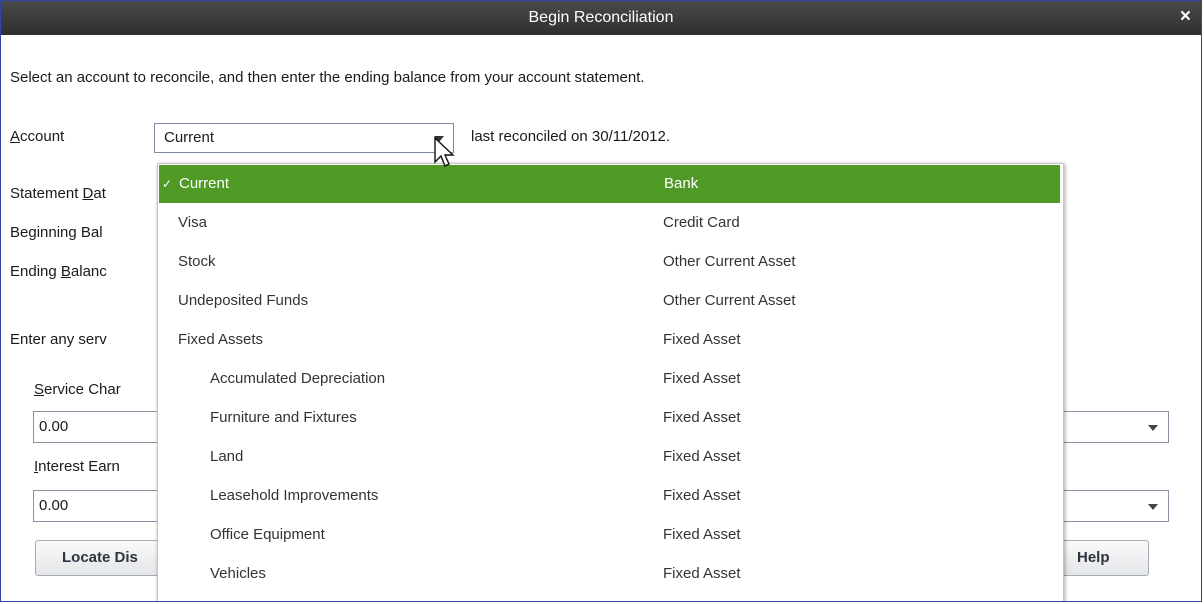 The image size is (1204, 604). What do you see at coordinates (189, 137) in the screenshot?
I see `account-selected-value: Current` at bounding box center [189, 137].